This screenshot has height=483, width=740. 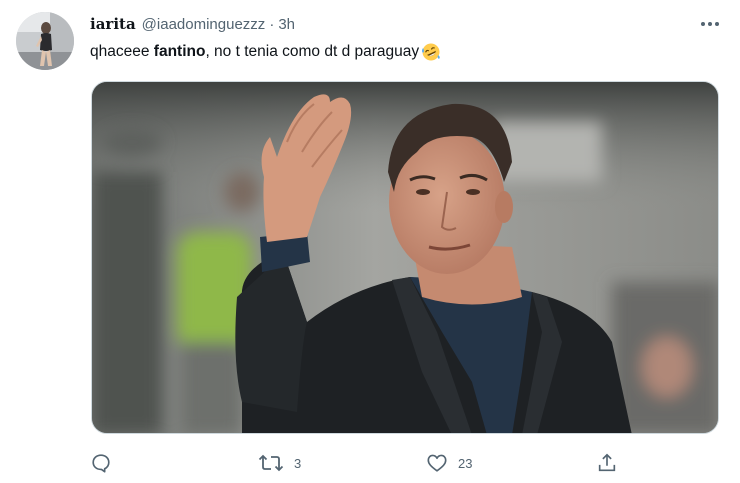 What do you see at coordinates (101, 463) in the screenshot?
I see `reply-icon` at bounding box center [101, 463].